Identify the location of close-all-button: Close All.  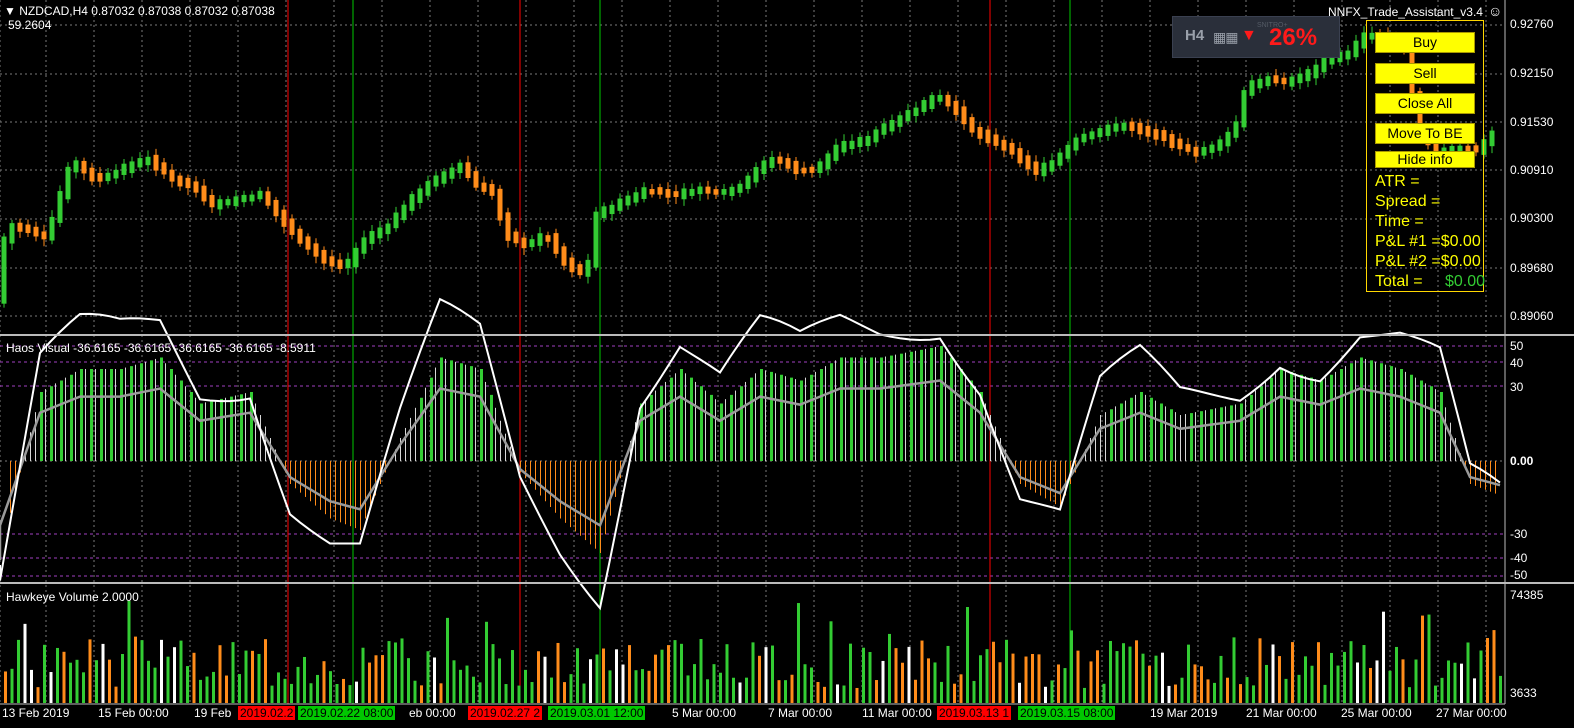
(1425, 103).